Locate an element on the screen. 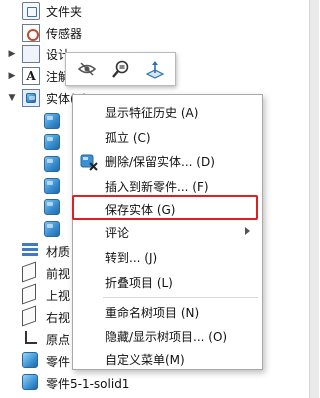  hide-show-icon is located at coordinates (87, 69).